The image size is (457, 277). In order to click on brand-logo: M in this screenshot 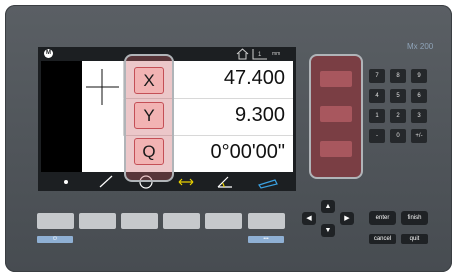, I will do `click(48, 53)`.